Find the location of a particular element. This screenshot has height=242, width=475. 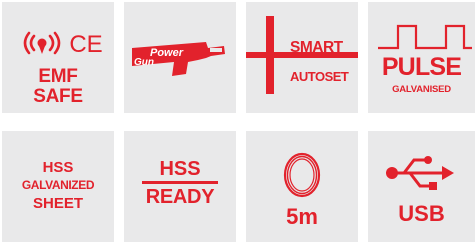

pulse-wave-icon is located at coordinates (425, 37).